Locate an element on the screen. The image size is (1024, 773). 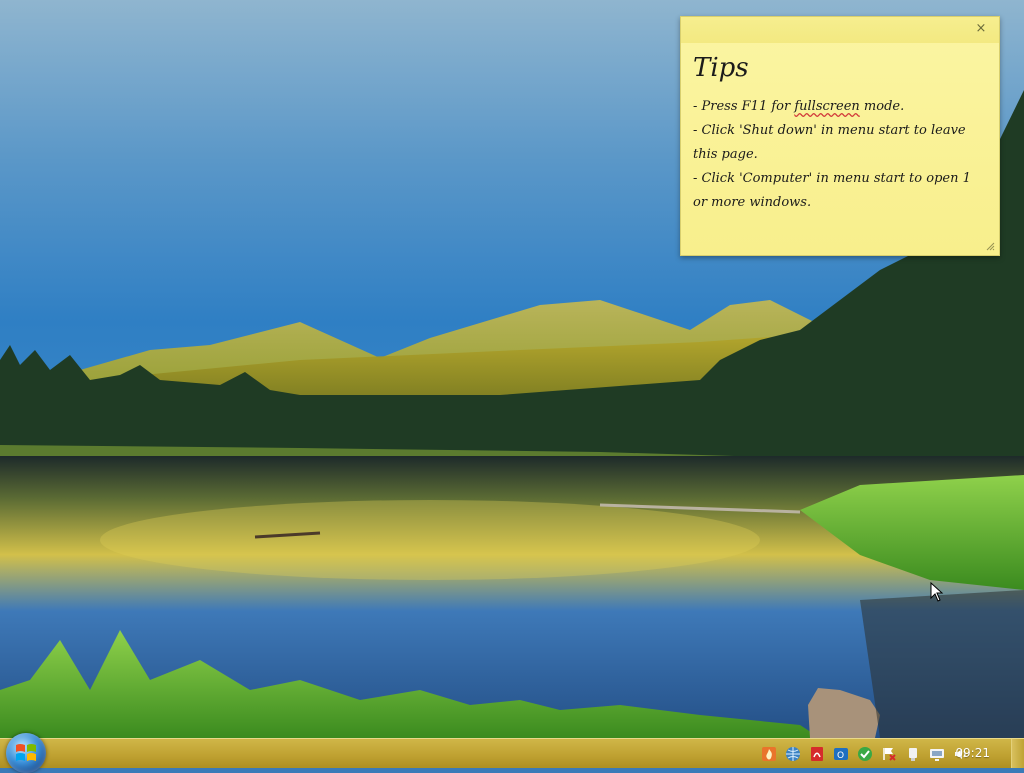
start-button is located at coordinates (26, 753).